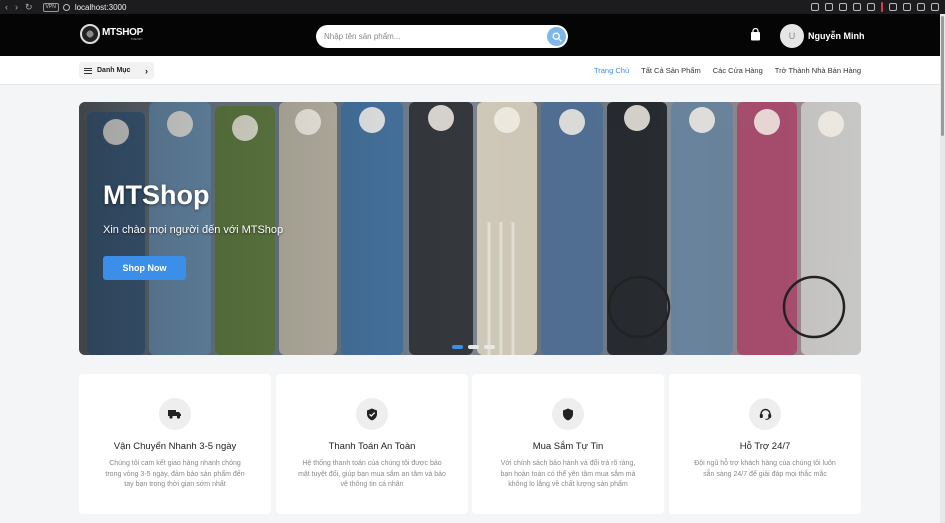 The width and height of the screenshot is (945, 523). I want to click on extensions-toolbar, so click(875, 7).